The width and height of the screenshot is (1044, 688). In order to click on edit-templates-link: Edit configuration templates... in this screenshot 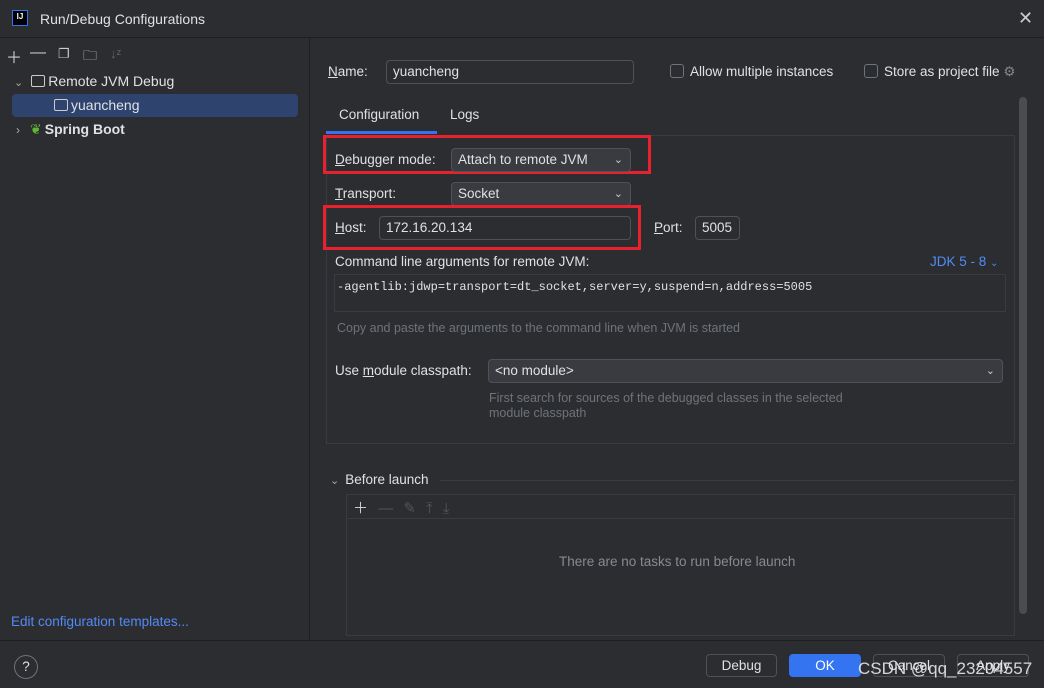, I will do `click(100, 621)`.